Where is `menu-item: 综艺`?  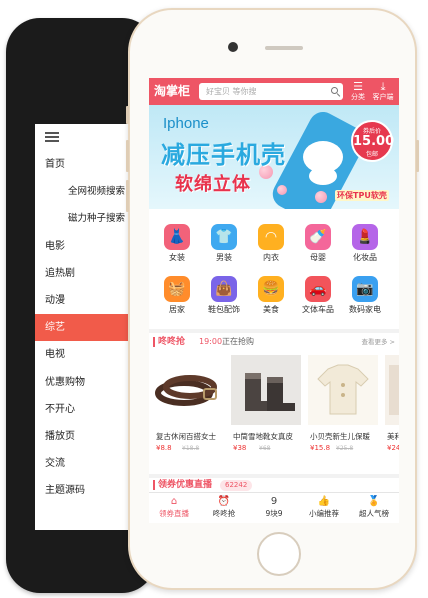
menu-item: 综艺 is located at coordinates (87, 328).